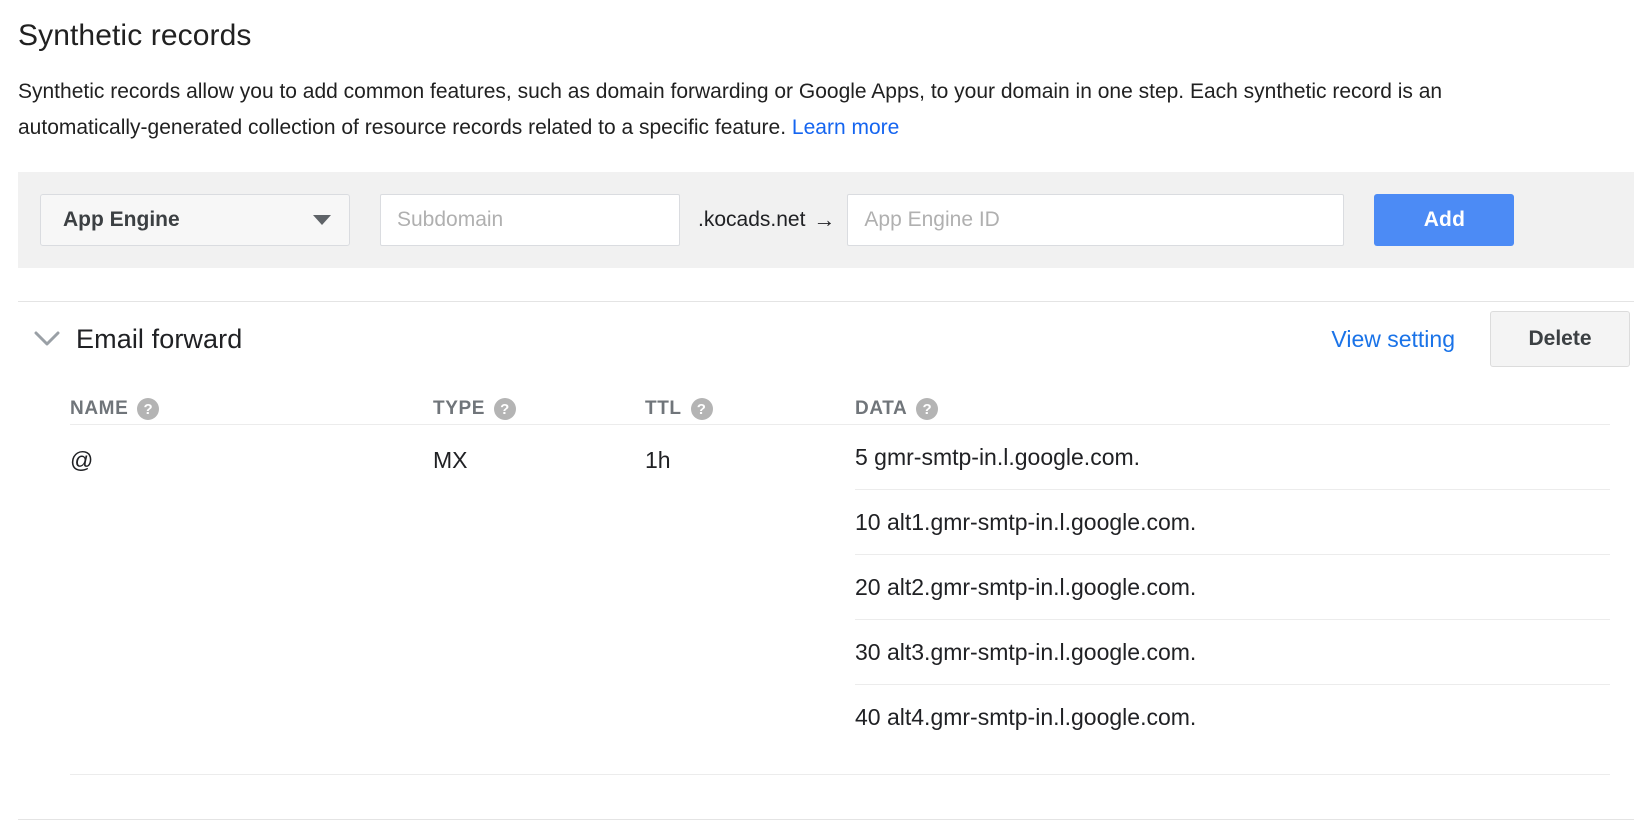  What do you see at coordinates (845, 127) in the screenshot?
I see `learn-more-link: Learn more` at bounding box center [845, 127].